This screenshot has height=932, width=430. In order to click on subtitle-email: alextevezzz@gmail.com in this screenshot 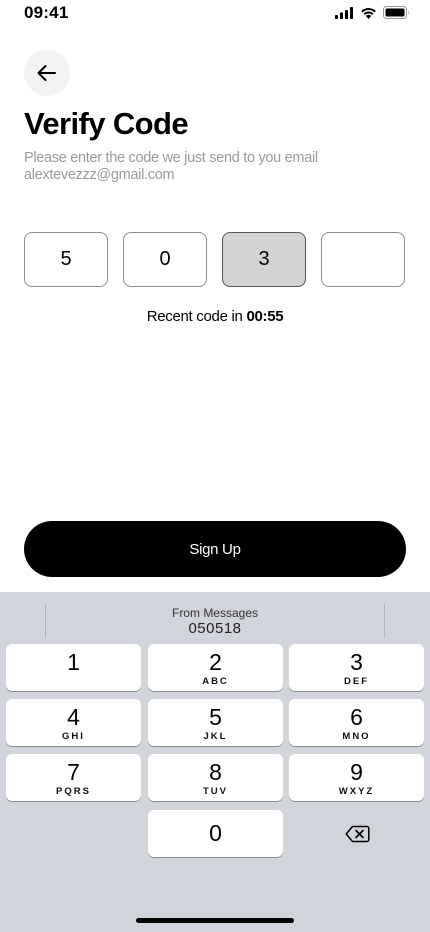, I will do `click(99, 175)`.